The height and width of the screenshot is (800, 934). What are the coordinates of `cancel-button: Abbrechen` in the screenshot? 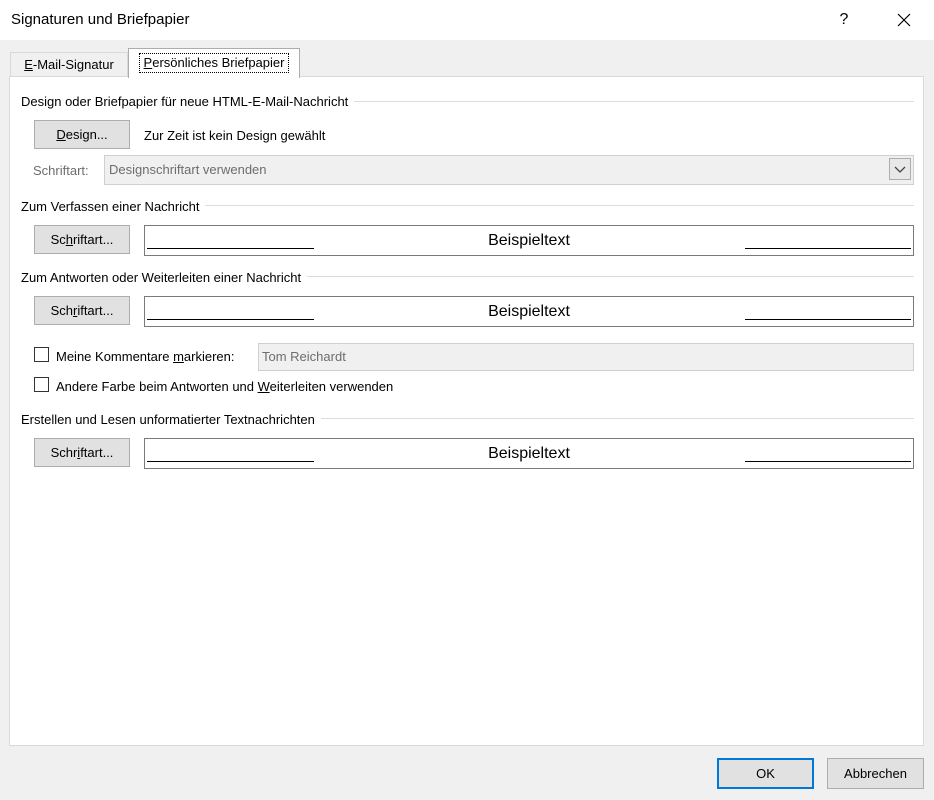 It's located at (875, 773).